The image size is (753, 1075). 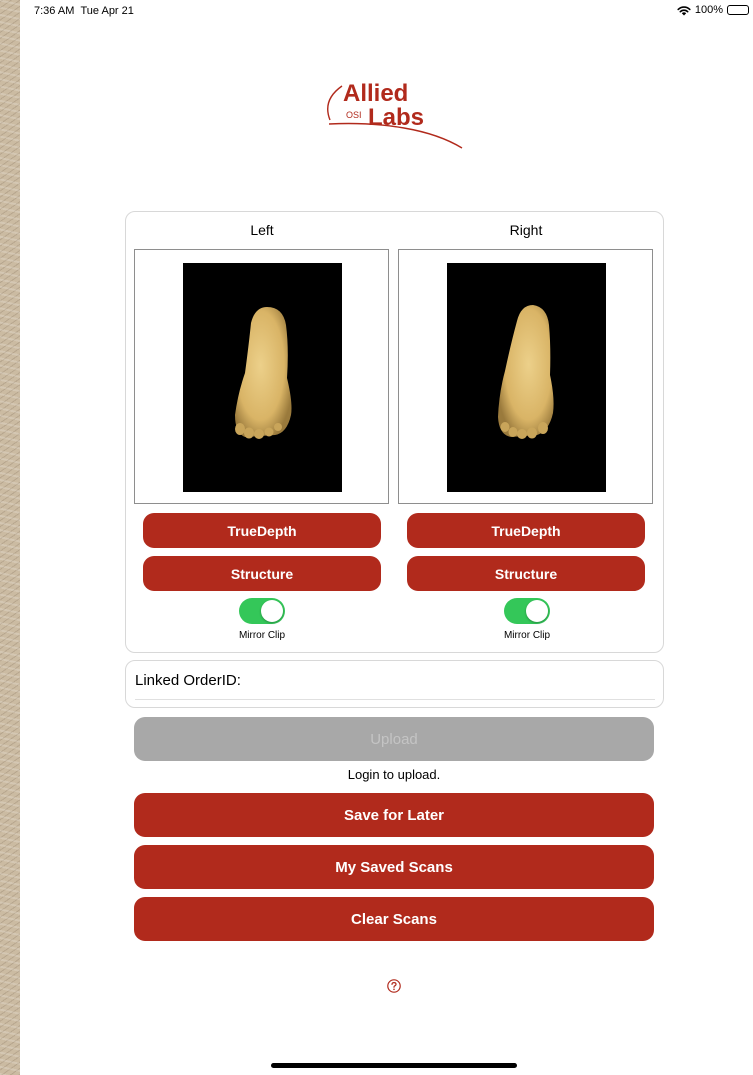 What do you see at coordinates (708, 10) in the screenshot?
I see `battery-percent: 100%` at bounding box center [708, 10].